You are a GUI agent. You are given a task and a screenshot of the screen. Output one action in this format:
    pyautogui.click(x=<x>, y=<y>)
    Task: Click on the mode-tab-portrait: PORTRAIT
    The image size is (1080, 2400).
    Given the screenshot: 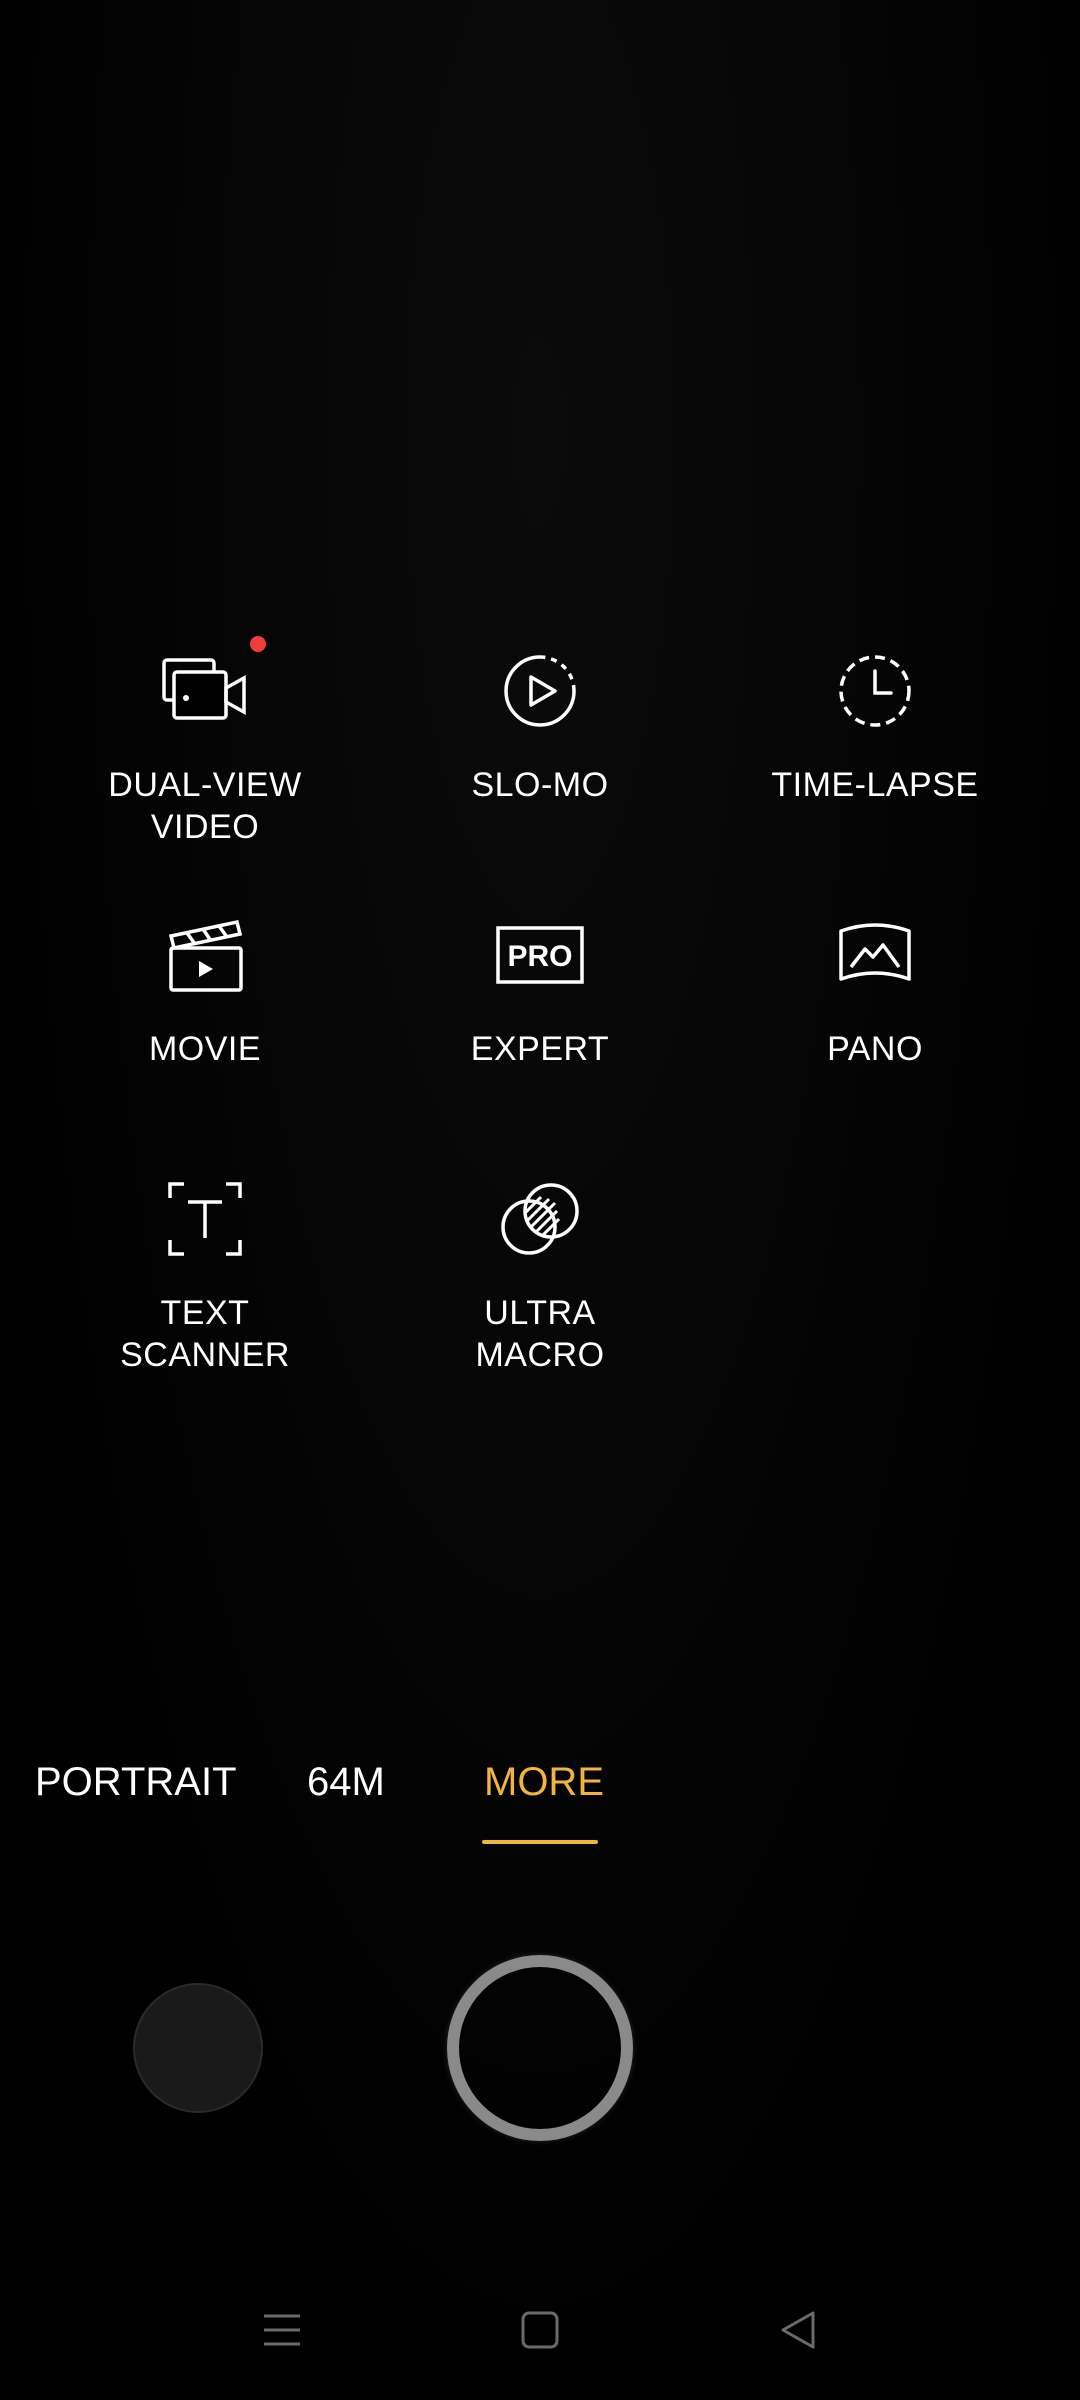 What is the action you would take?
    pyautogui.click(x=136, y=1782)
    